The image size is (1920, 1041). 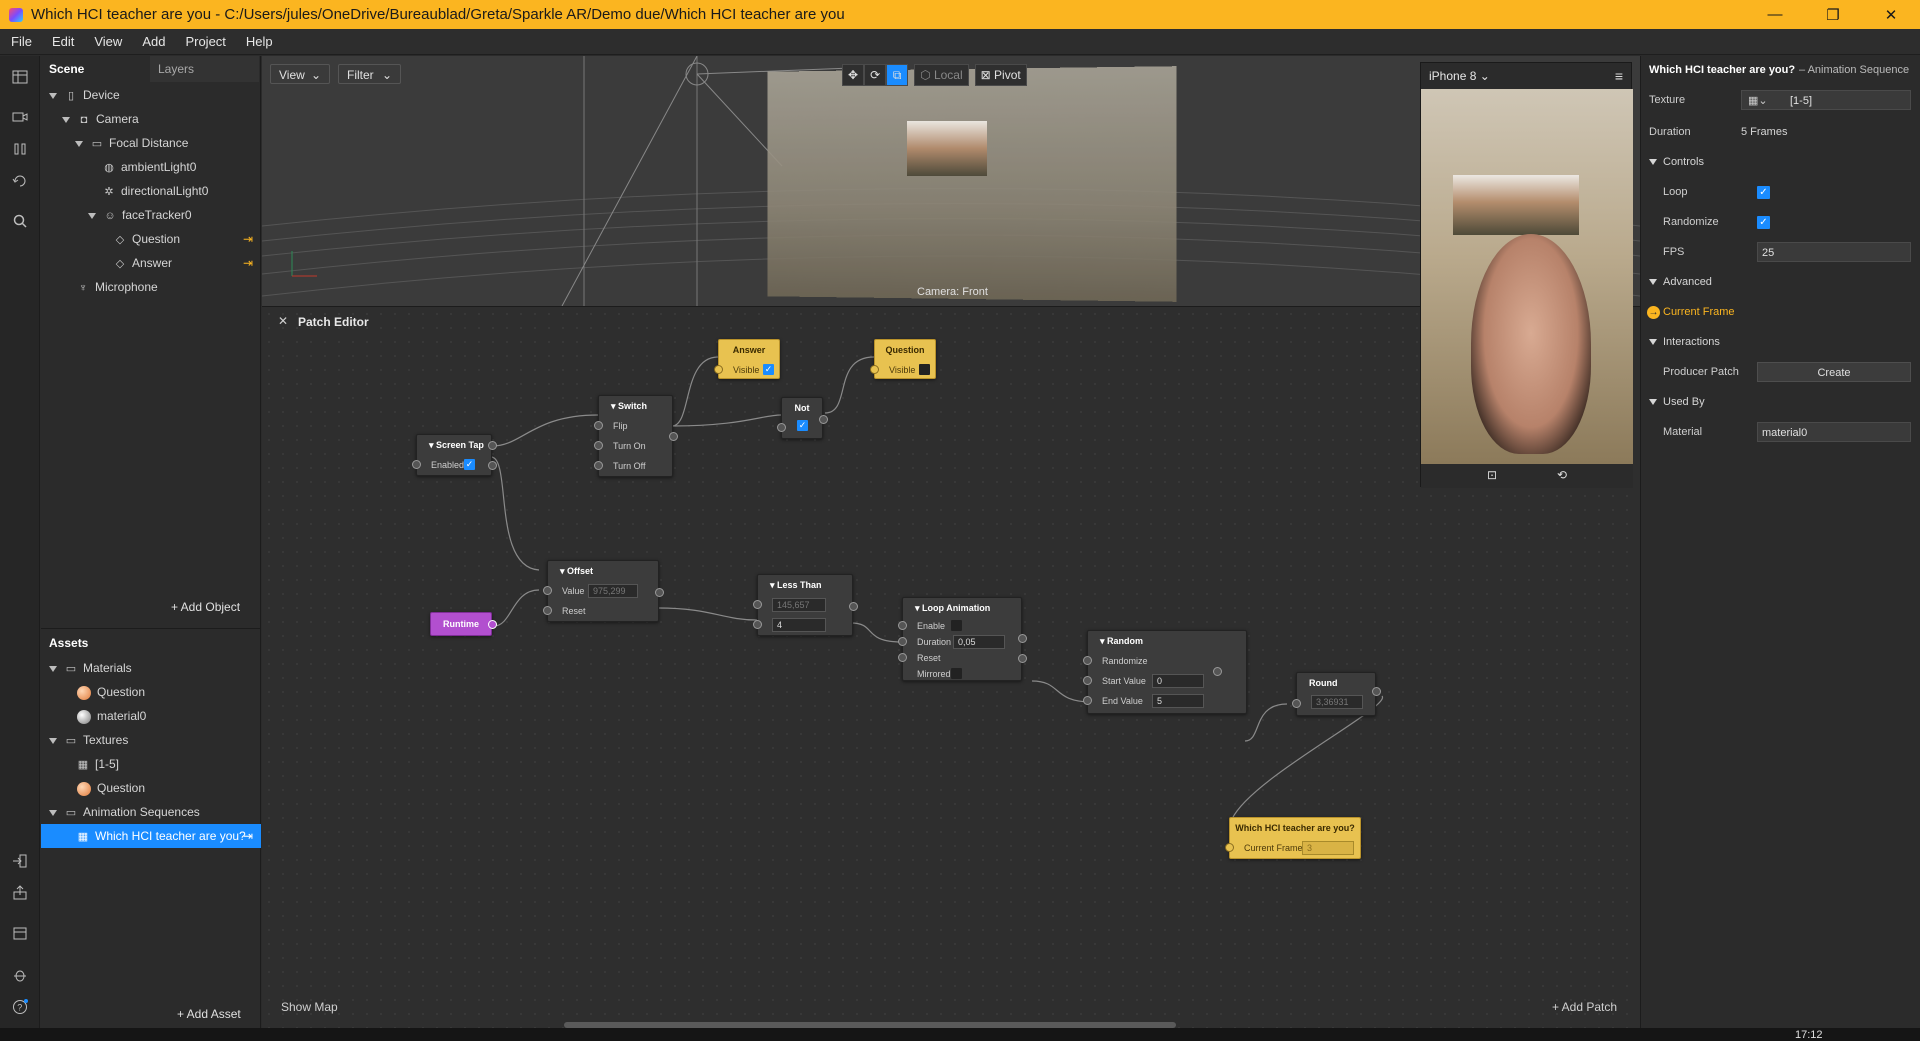 I want to click on patch-not: Not ✓, so click(x=802, y=418).